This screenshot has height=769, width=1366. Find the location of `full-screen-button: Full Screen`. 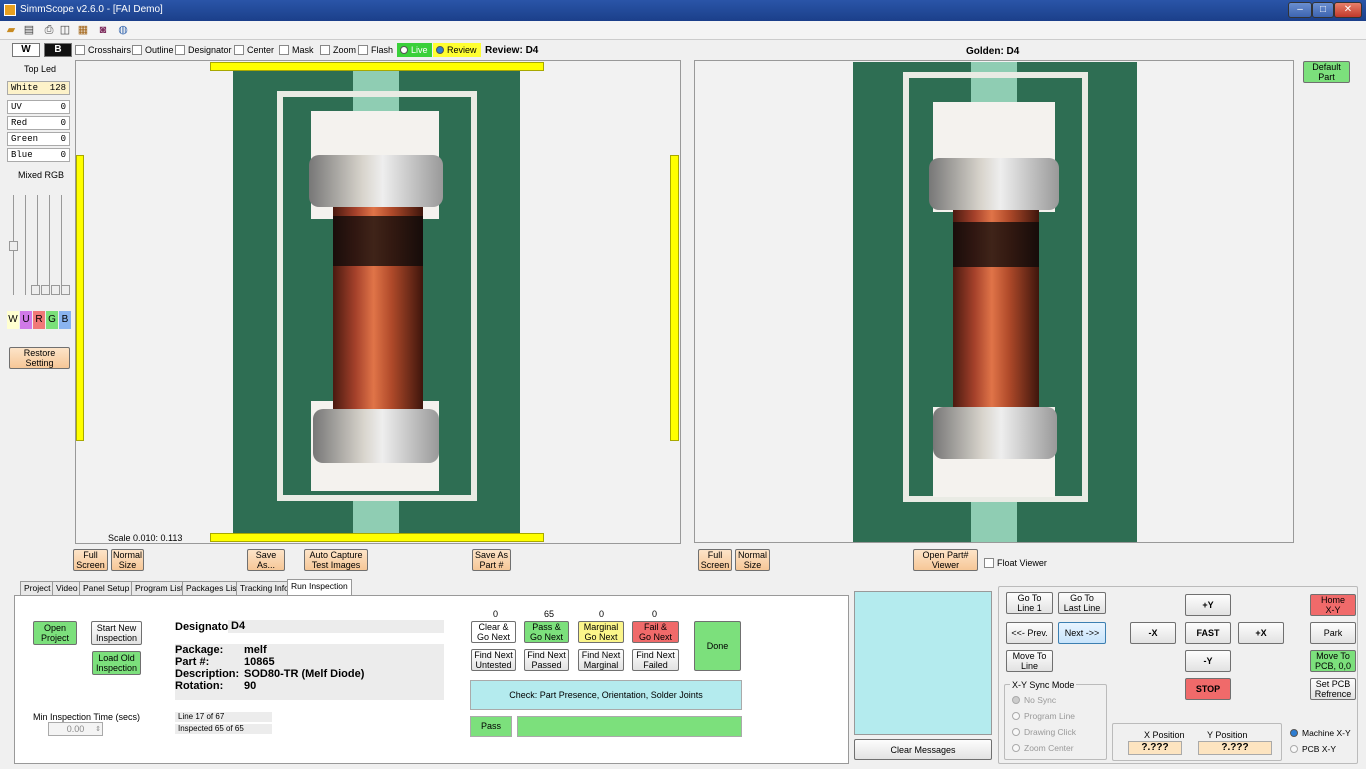

full-screen-button: Full Screen is located at coordinates (90, 560).